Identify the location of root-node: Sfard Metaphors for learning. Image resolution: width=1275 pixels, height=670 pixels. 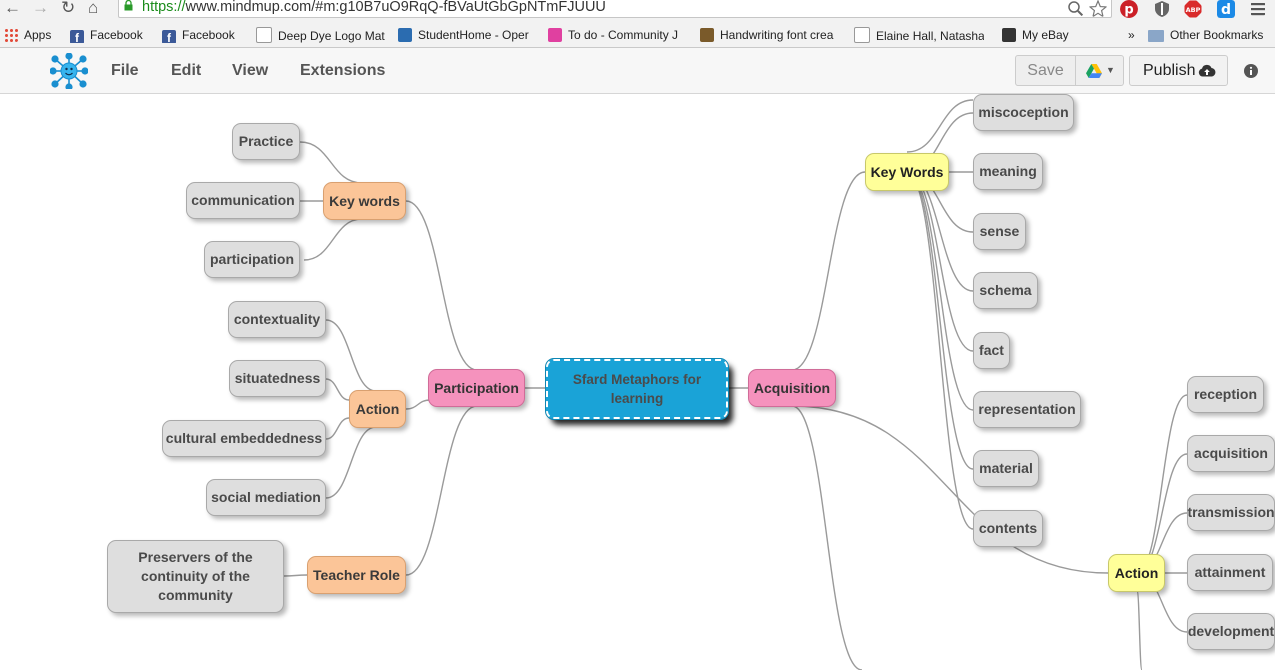
(637, 389).